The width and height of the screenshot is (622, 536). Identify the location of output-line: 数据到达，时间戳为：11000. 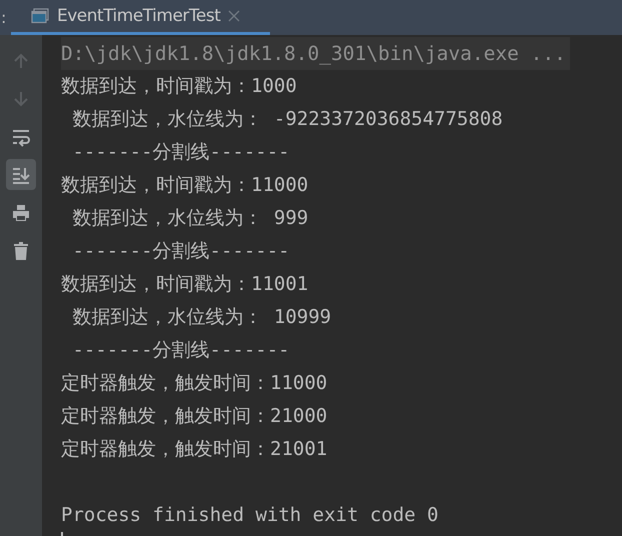
(185, 185).